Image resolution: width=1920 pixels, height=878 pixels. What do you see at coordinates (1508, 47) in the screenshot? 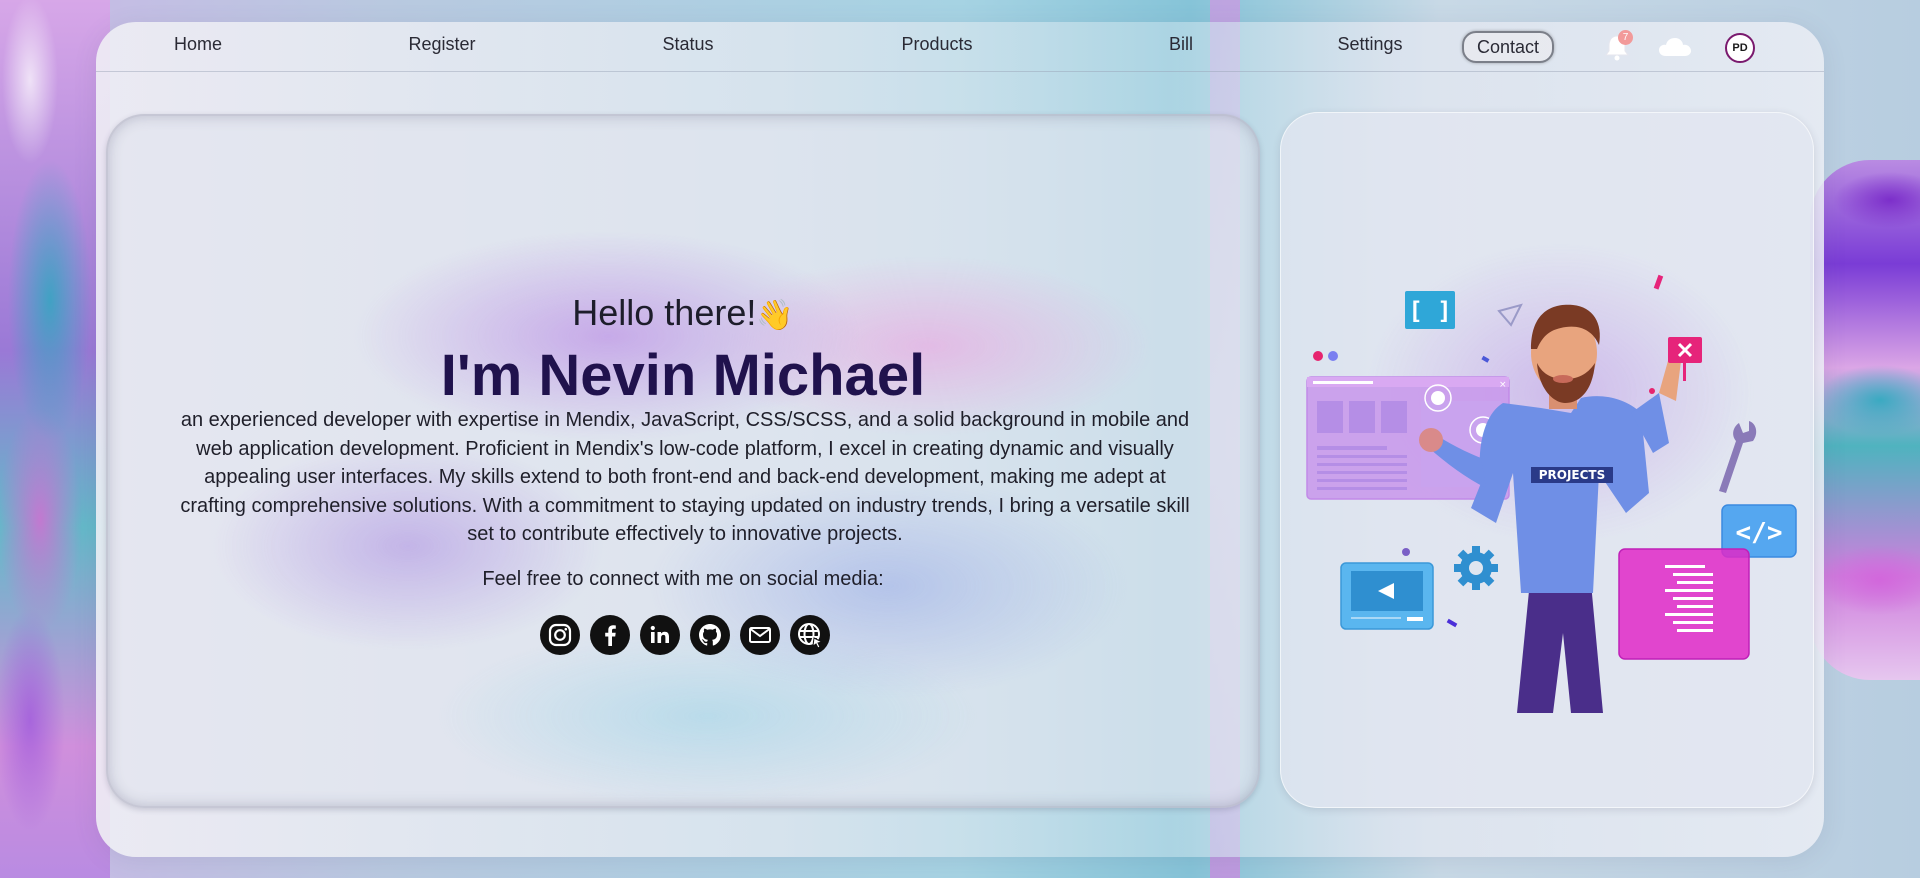
I see `nav-contact-button: Contact` at bounding box center [1508, 47].